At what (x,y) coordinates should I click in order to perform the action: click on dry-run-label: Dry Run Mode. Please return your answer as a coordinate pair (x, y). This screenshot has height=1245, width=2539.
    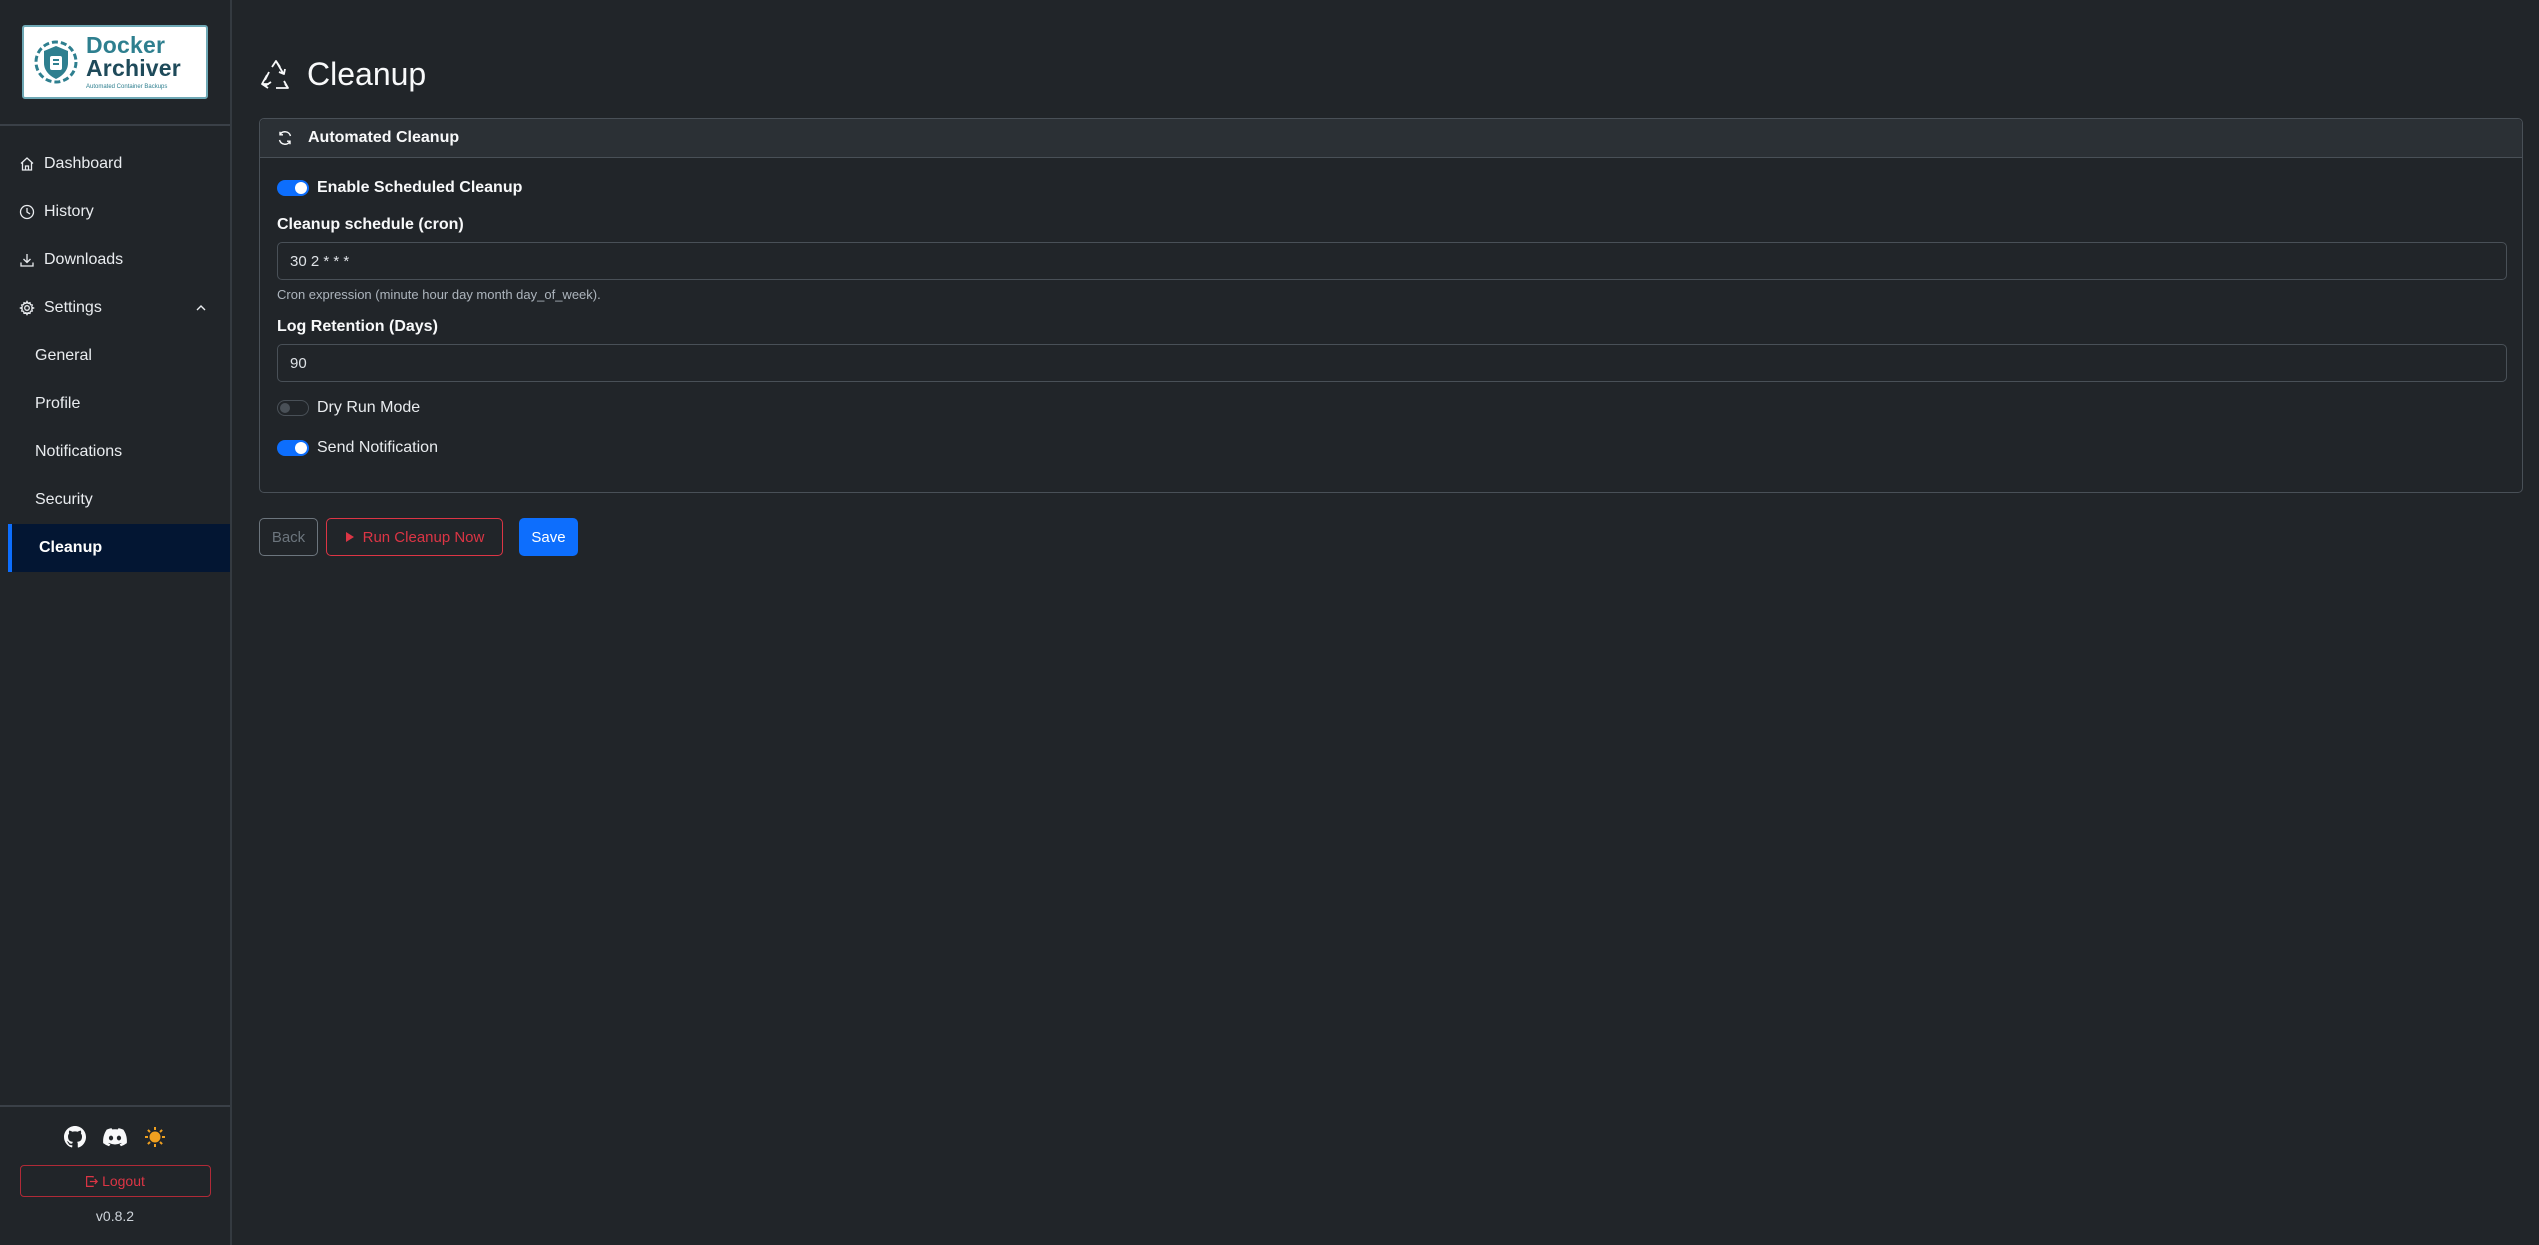
    Looking at the image, I should click on (369, 407).